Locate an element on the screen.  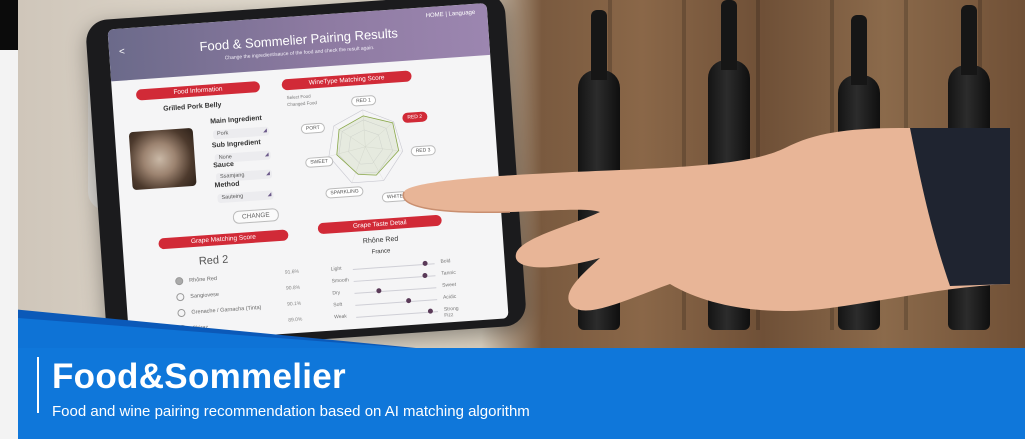
sauce-label: Sauce is located at coordinates (224, 165).